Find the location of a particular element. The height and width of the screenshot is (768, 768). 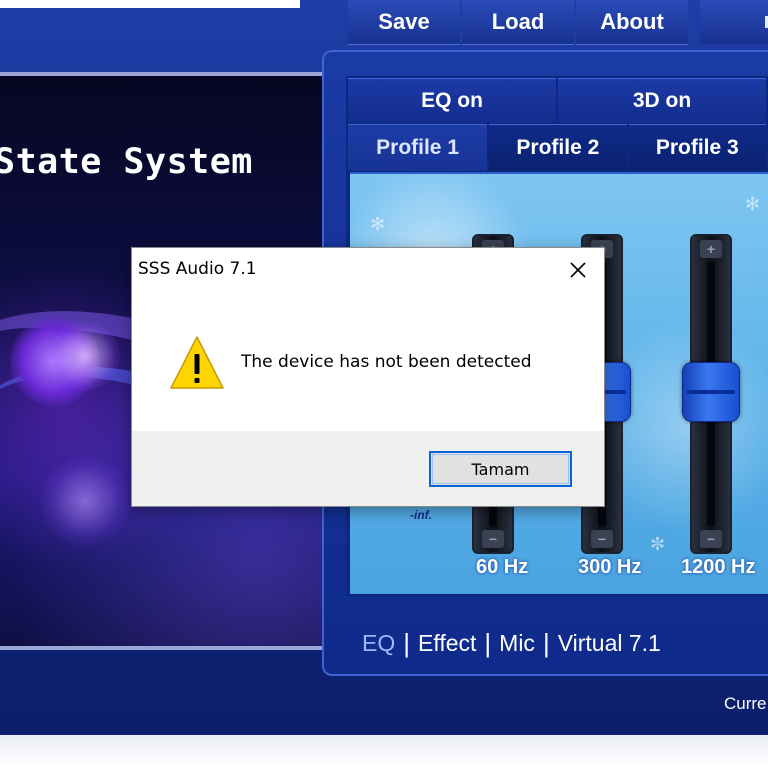

profile-tabs: Profile 1 Profile 2 Profile 3 is located at coordinates (558, 147).